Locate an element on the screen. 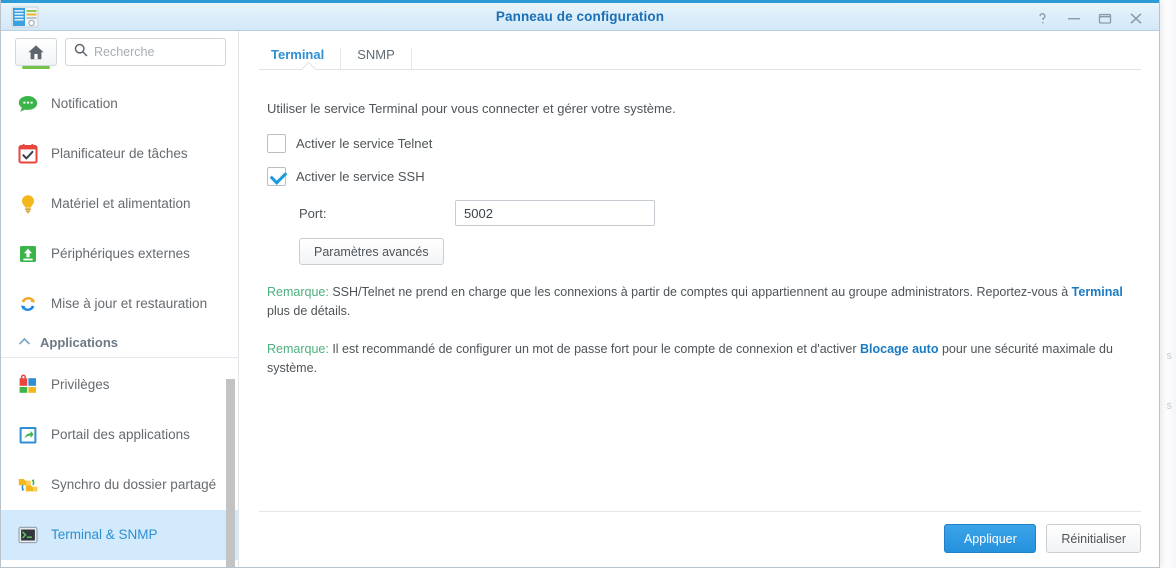 The height and width of the screenshot is (568, 1176). sidebar-item-label: Portail des applications is located at coordinates (120, 434).